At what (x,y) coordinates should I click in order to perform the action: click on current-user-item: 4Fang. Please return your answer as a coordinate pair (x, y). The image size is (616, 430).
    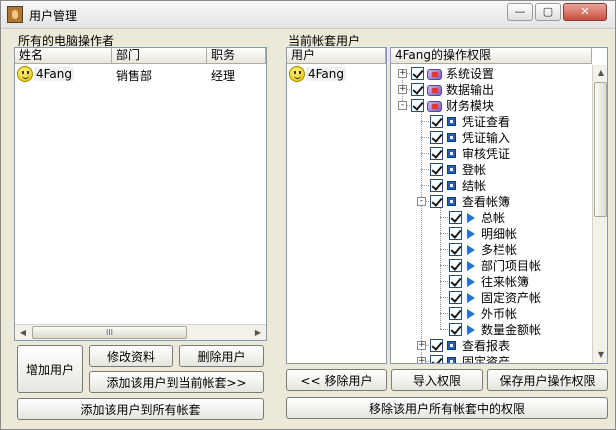
    Looking at the image, I should click on (326, 74).